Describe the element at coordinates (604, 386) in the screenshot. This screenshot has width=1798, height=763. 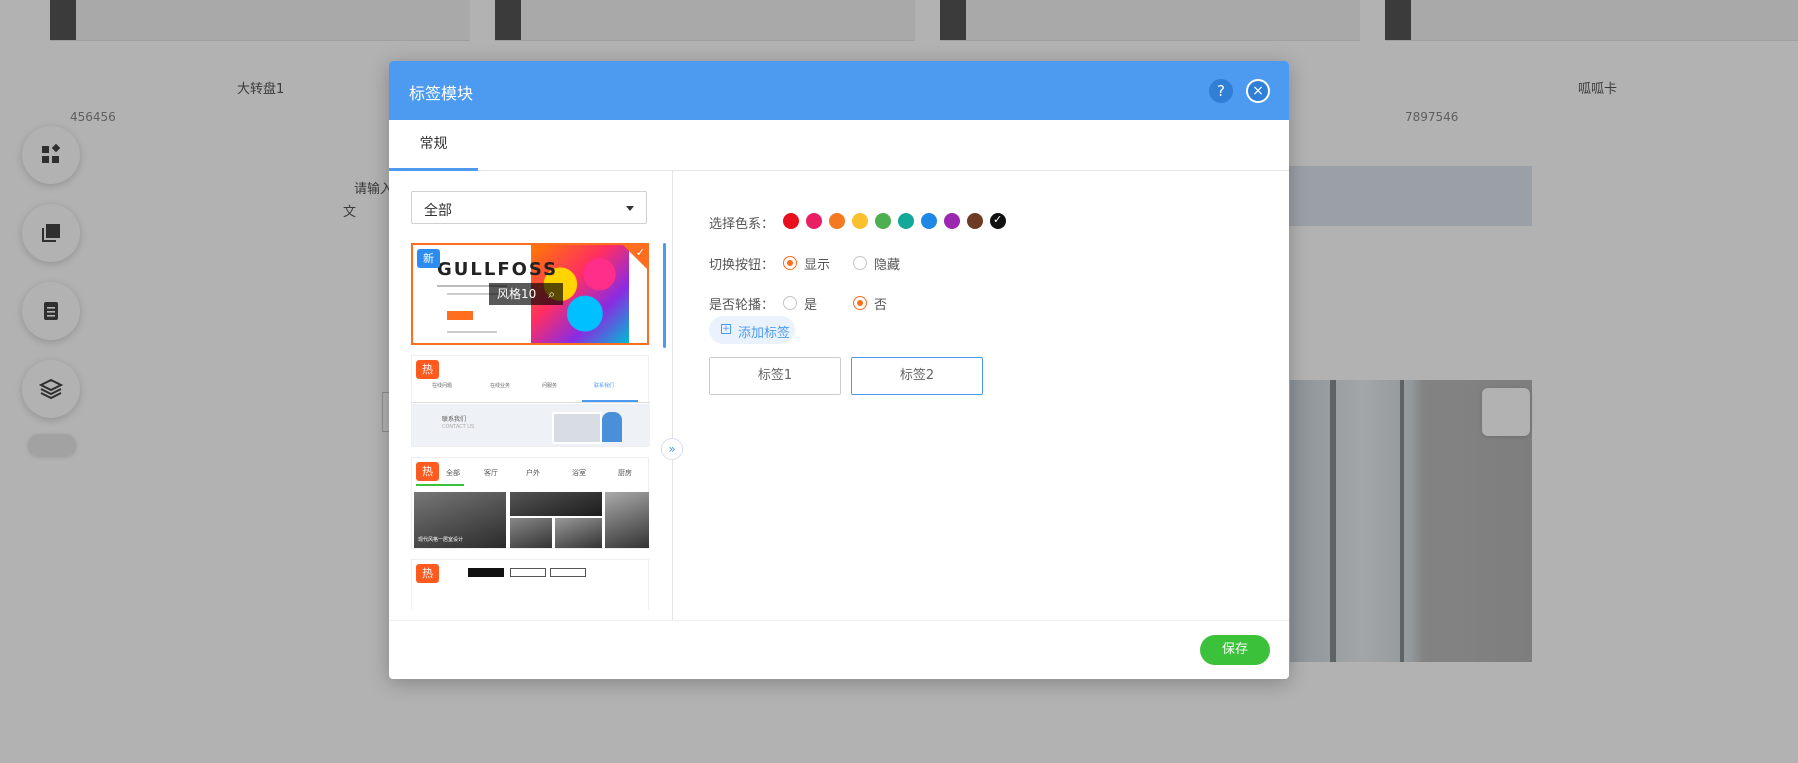
I see `nav-item: 联系我们` at that location.